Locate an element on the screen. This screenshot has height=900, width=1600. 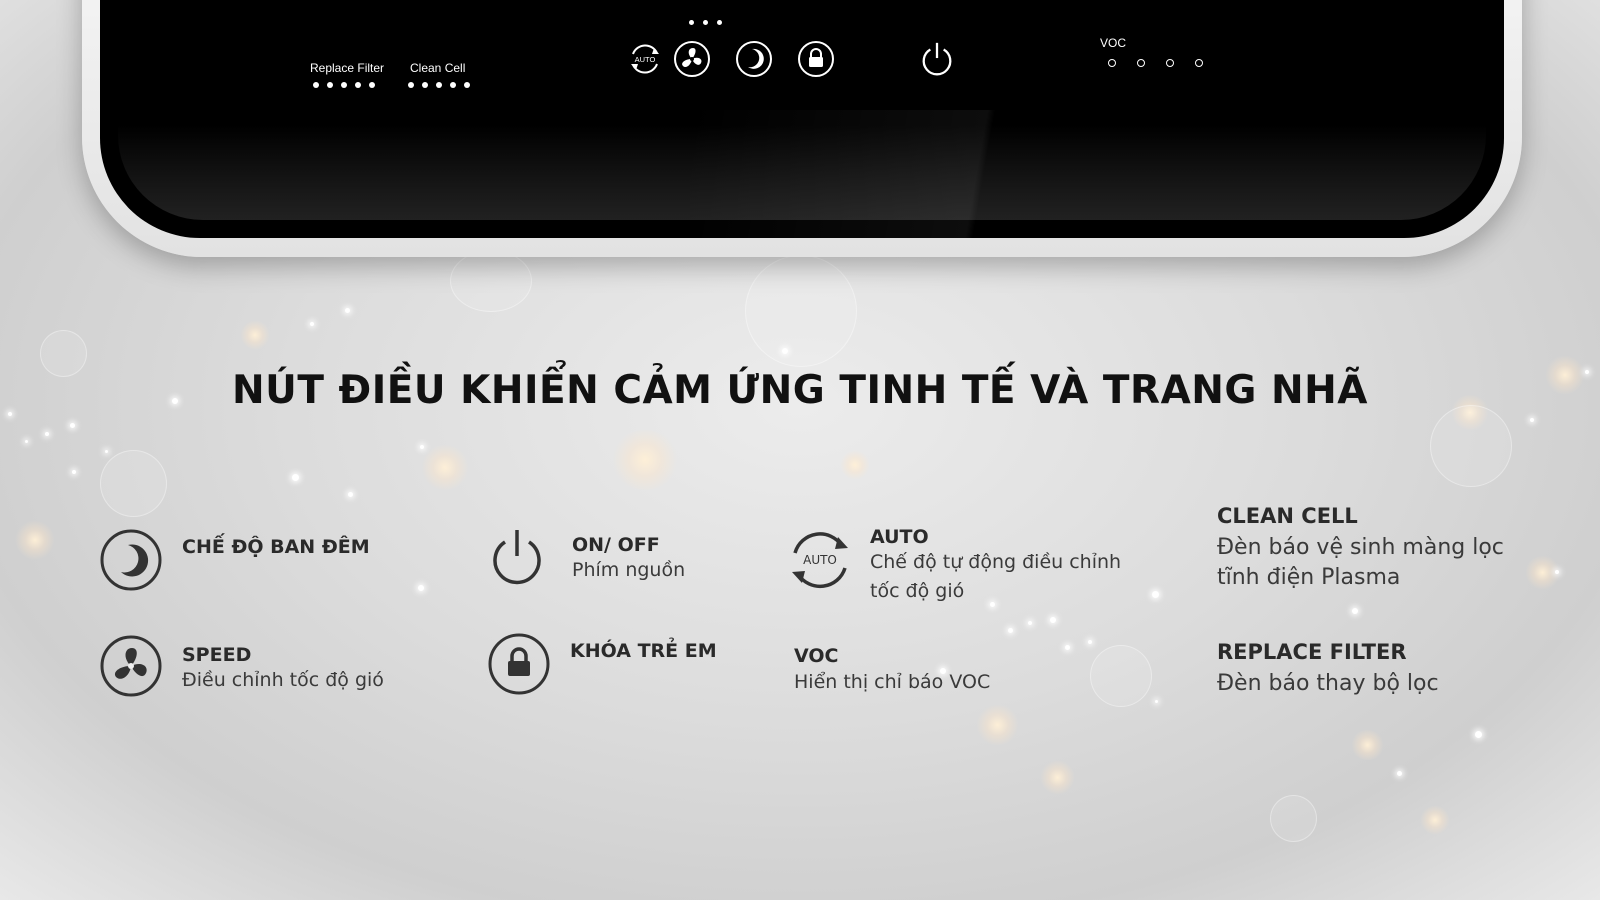
clean-cell-title: CLEAN CELL is located at coordinates (1287, 516).